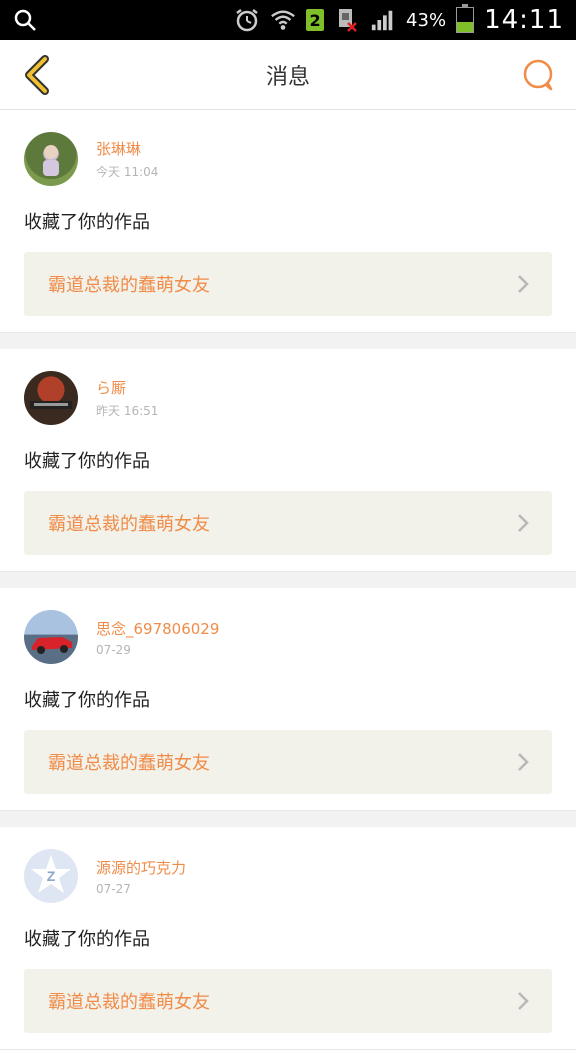 Image resolution: width=576 pixels, height=1050 pixels. I want to click on message-time: 昨天 16:51, so click(127, 411).